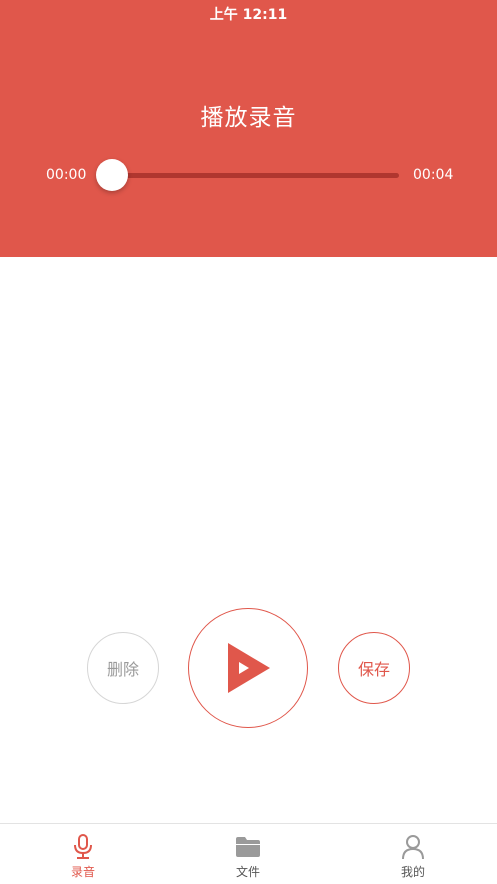 This screenshot has width=497, height=884. I want to click on microphone-icon, so click(83, 846).